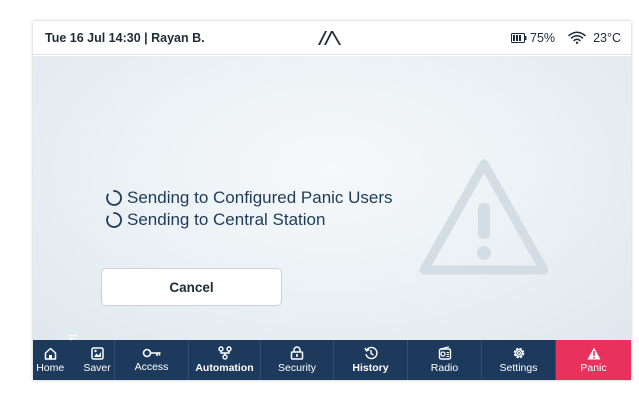  What do you see at coordinates (518, 353) in the screenshot?
I see `gear-icon` at bounding box center [518, 353].